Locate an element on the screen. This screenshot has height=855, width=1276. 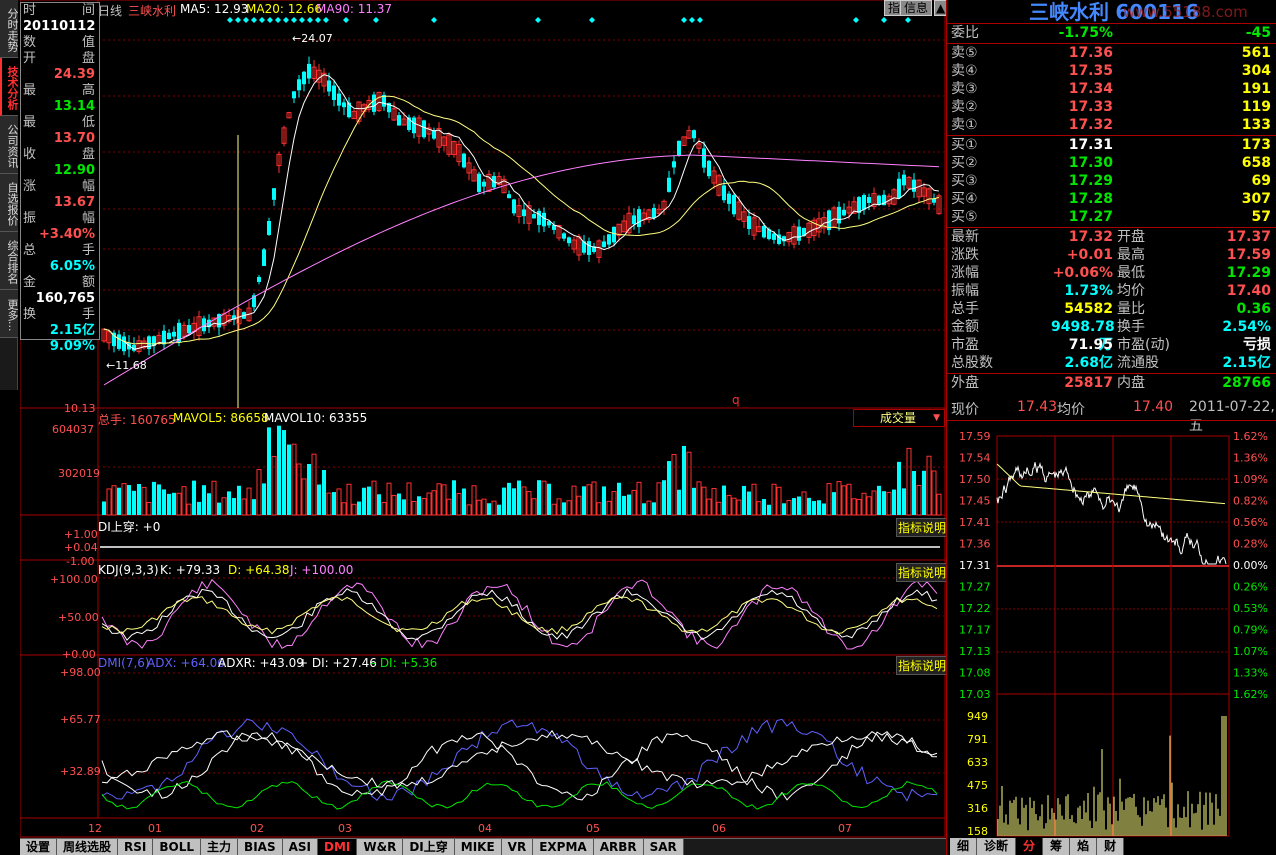
intraday-price-line is located at coordinates (1111, 513).